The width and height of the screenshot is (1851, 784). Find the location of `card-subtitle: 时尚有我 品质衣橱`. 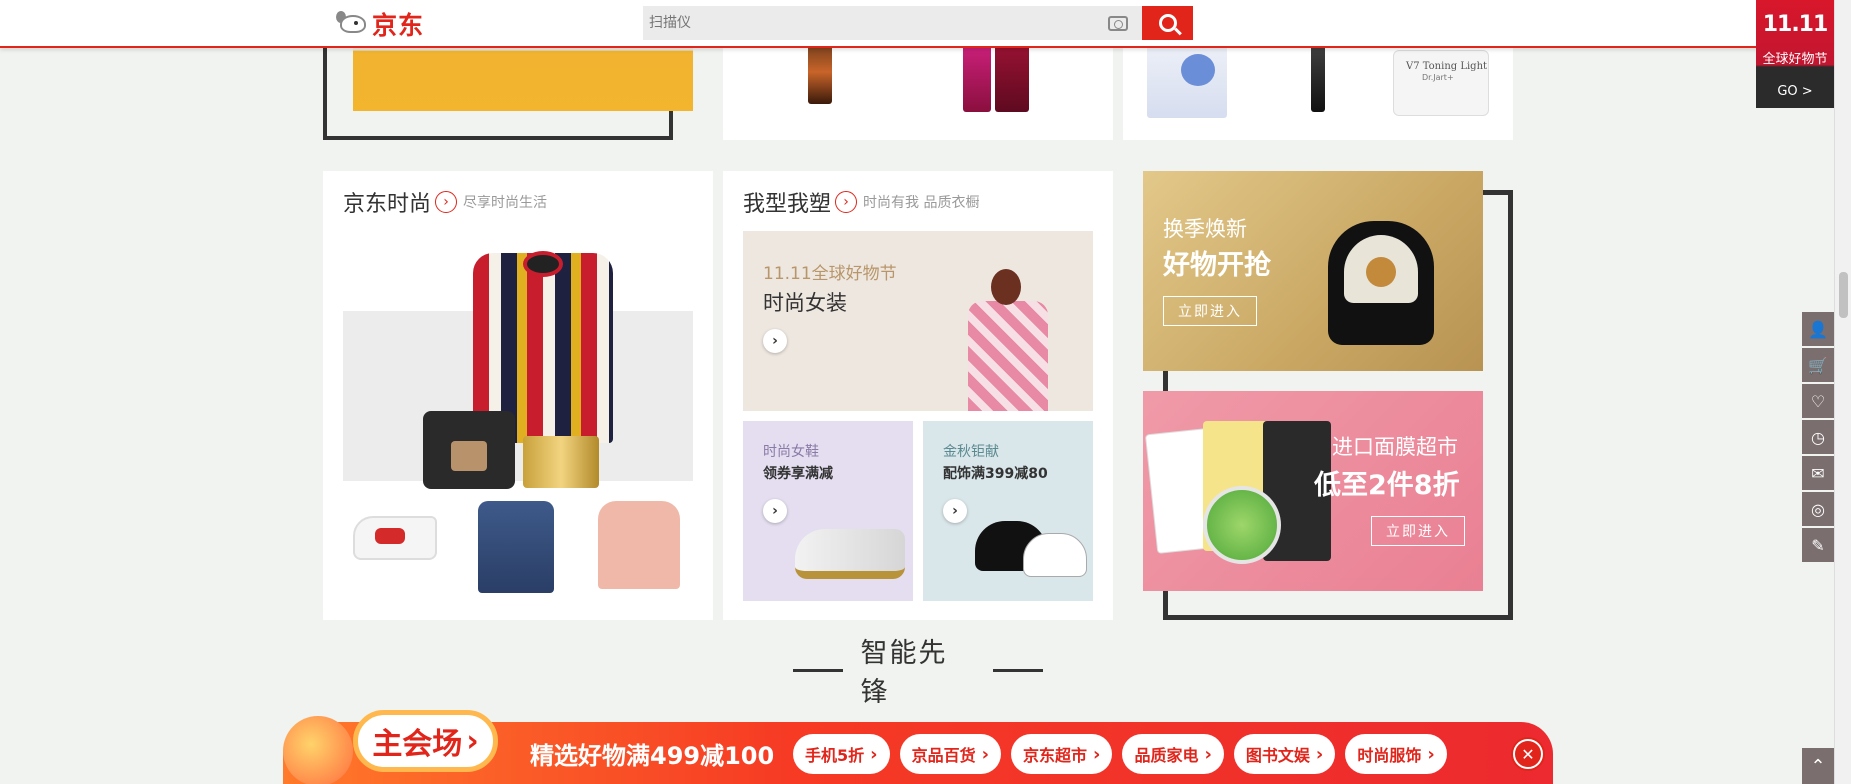

card-subtitle: 时尚有我 品质衣橱 is located at coordinates (921, 203).